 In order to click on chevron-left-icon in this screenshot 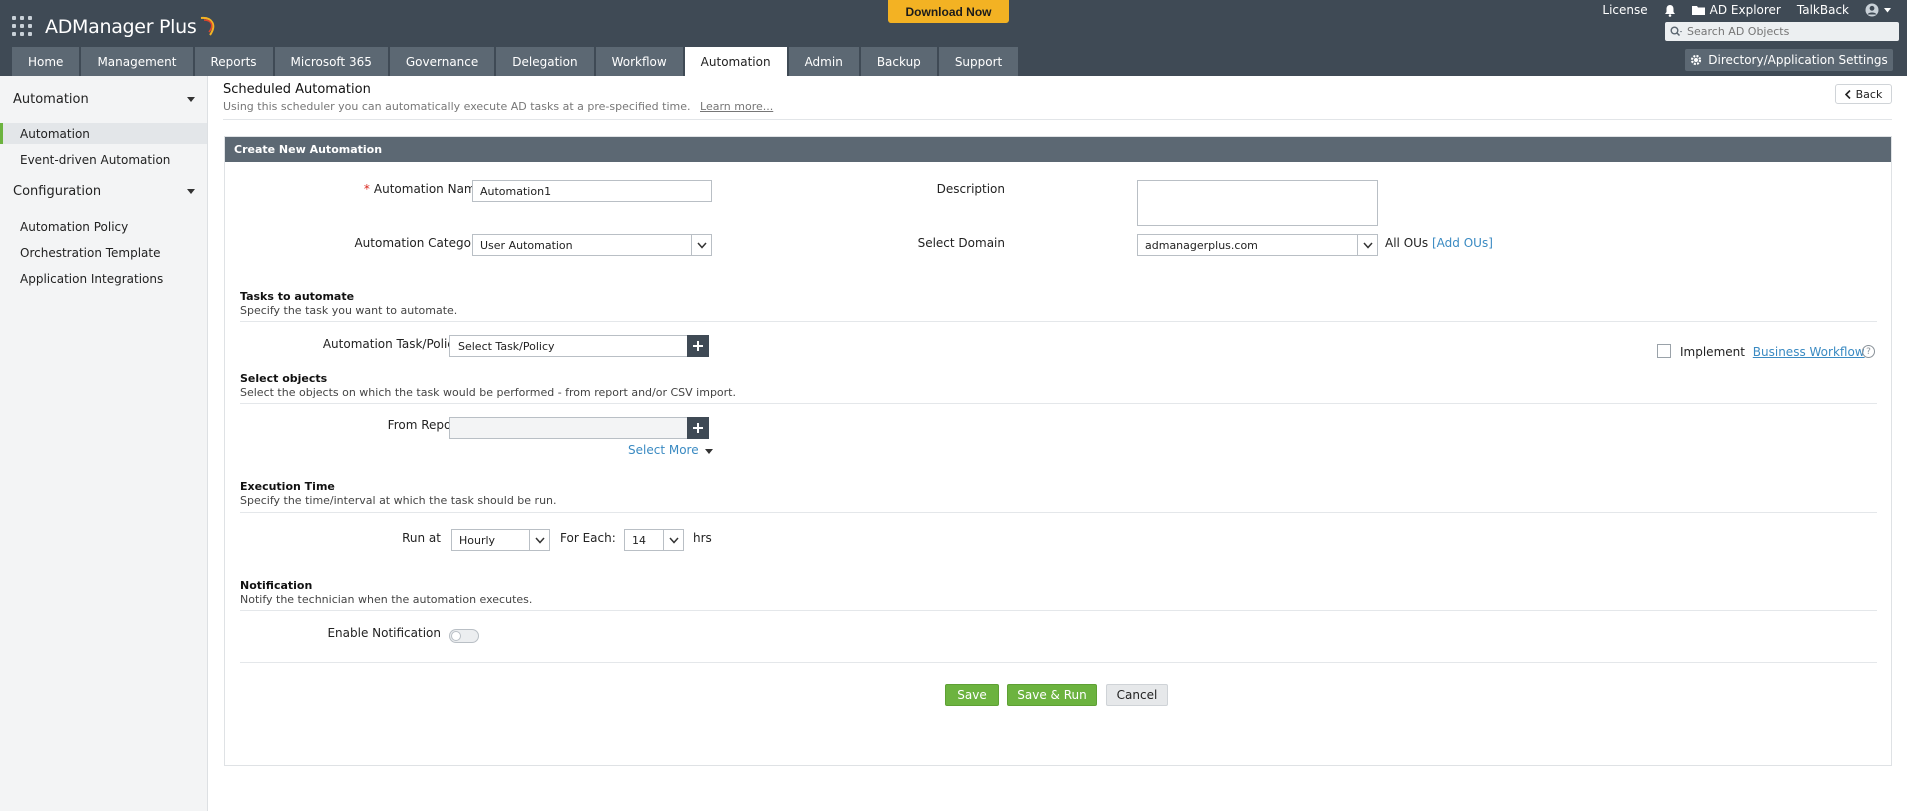, I will do `click(1847, 94)`.